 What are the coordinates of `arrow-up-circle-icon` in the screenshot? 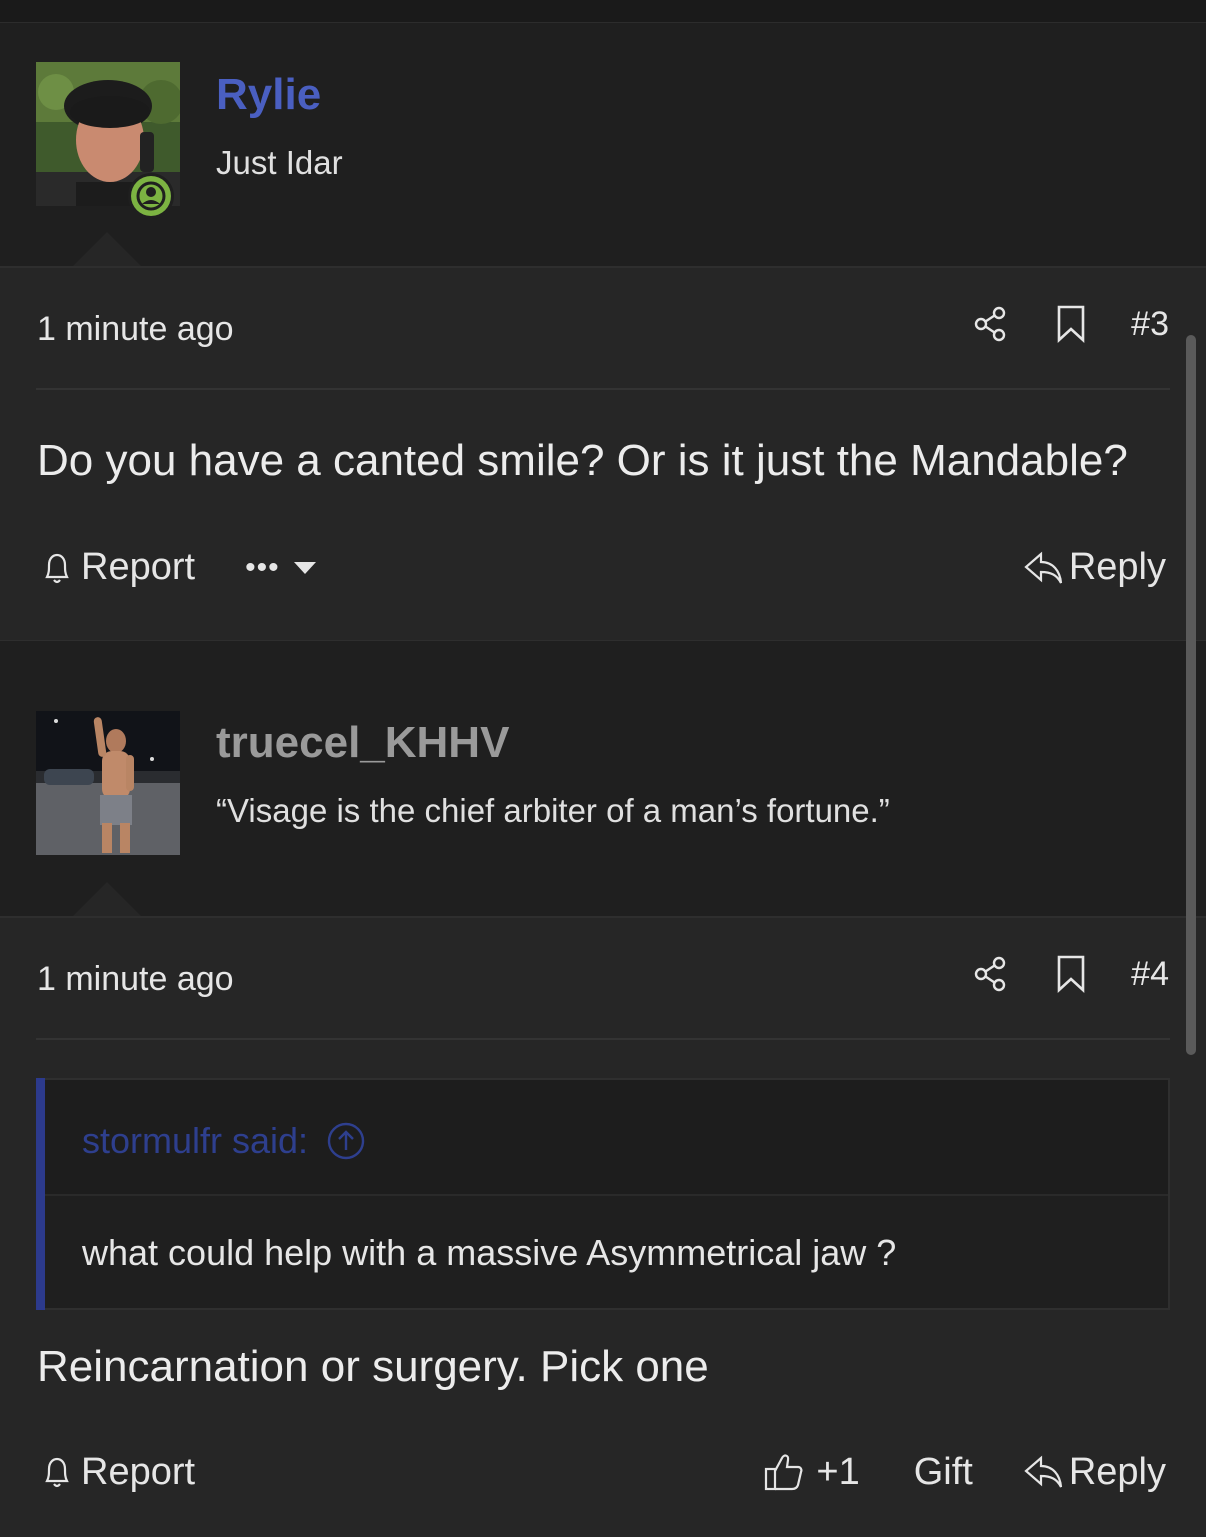 It's located at (346, 1141).